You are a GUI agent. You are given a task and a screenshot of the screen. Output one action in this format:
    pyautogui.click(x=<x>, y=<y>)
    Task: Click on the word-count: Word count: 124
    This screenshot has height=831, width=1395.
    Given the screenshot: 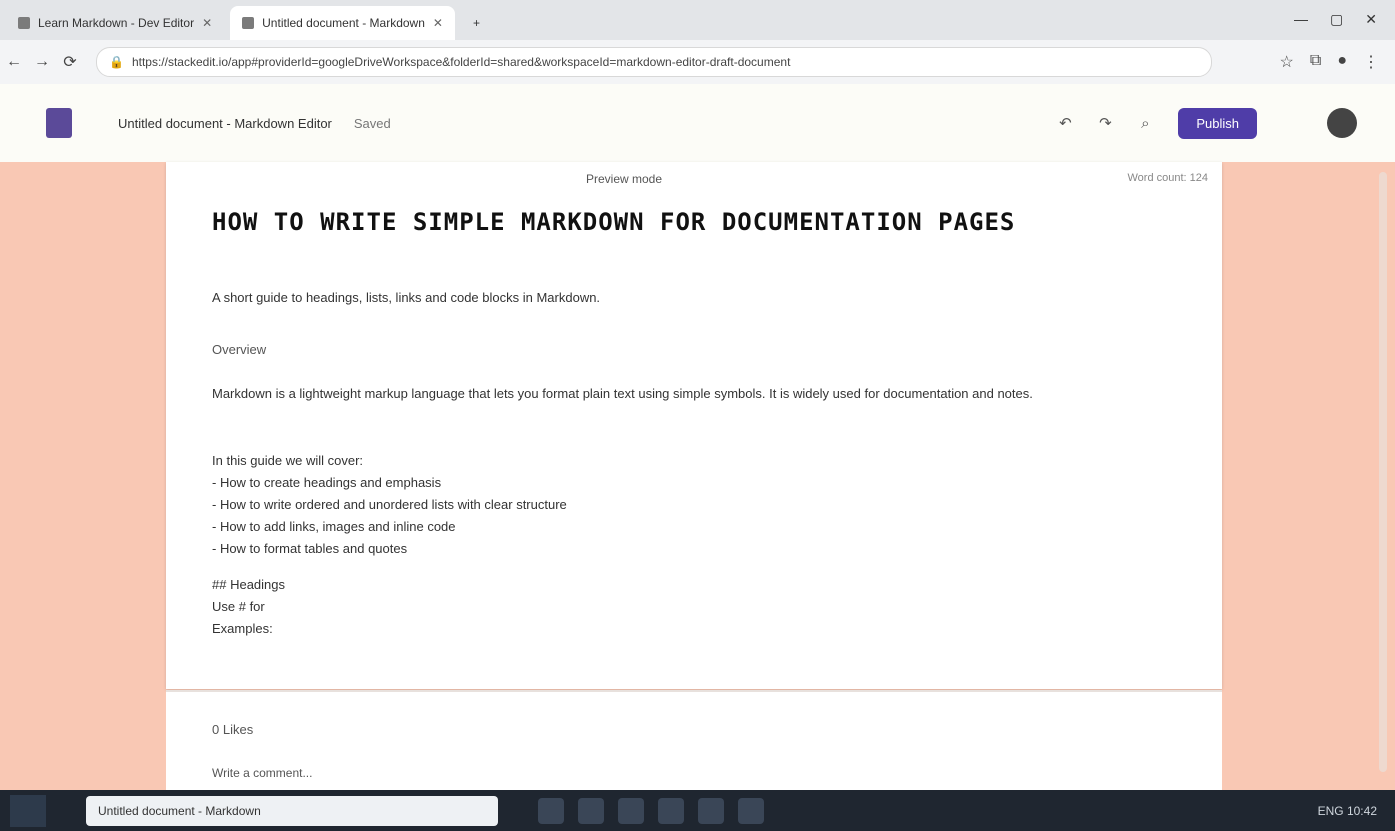 What is the action you would take?
    pyautogui.click(x=1167, y=178)
    